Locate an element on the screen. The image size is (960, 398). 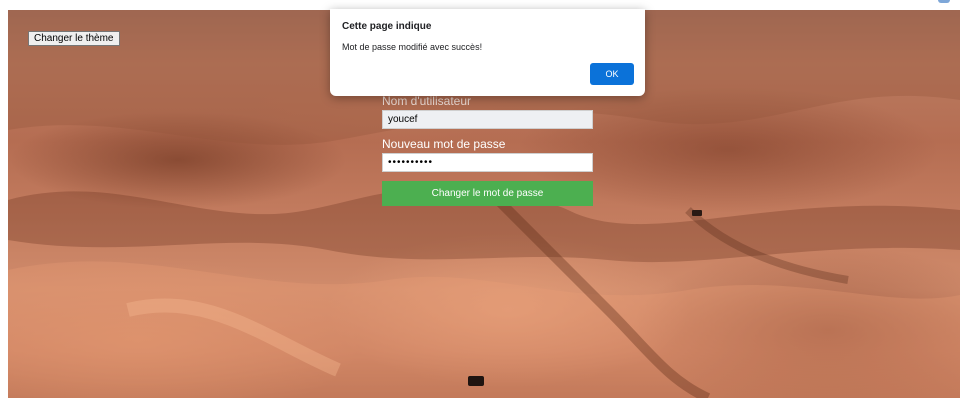
alert-title: Cette page indique is located at coordinates (387, 26).